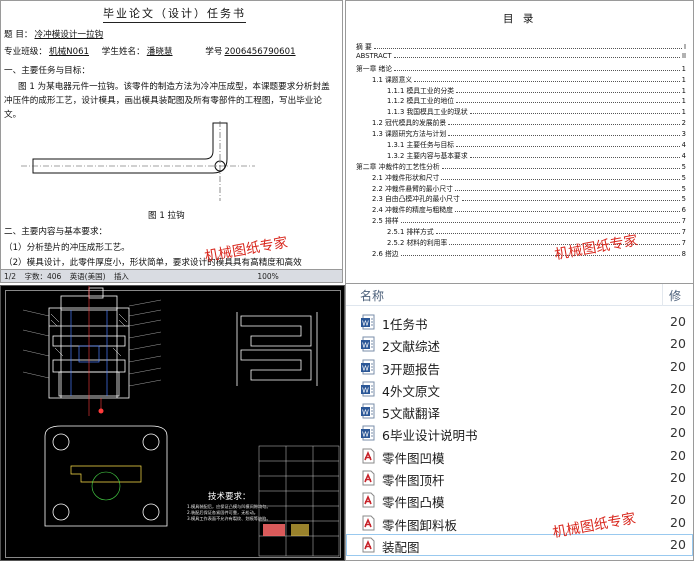 The image size is (694, 561). What do you see at coordinates (364, 47) in the screenshot?
I see `toc-entry-title: 摘 要` at bounding box center [364, 47].